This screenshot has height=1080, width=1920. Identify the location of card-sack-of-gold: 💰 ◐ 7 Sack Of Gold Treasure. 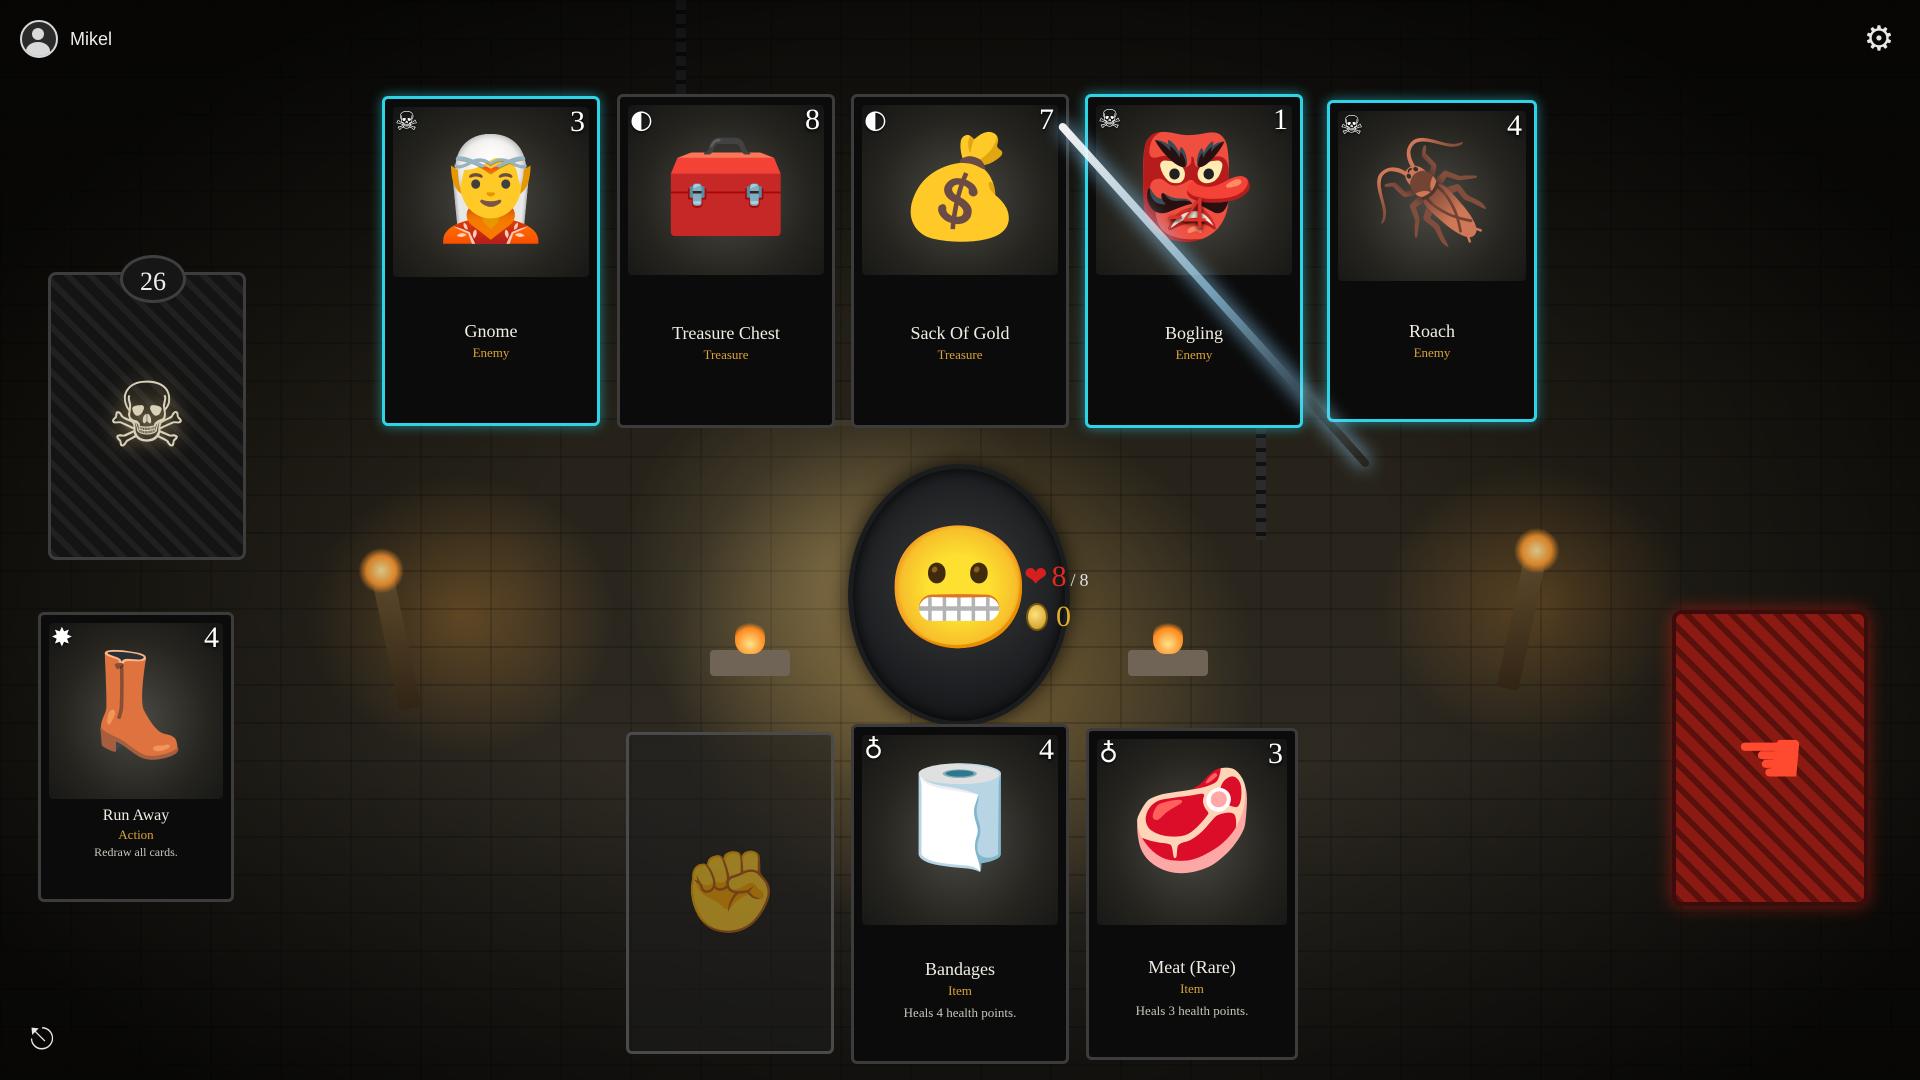
(960, 261).